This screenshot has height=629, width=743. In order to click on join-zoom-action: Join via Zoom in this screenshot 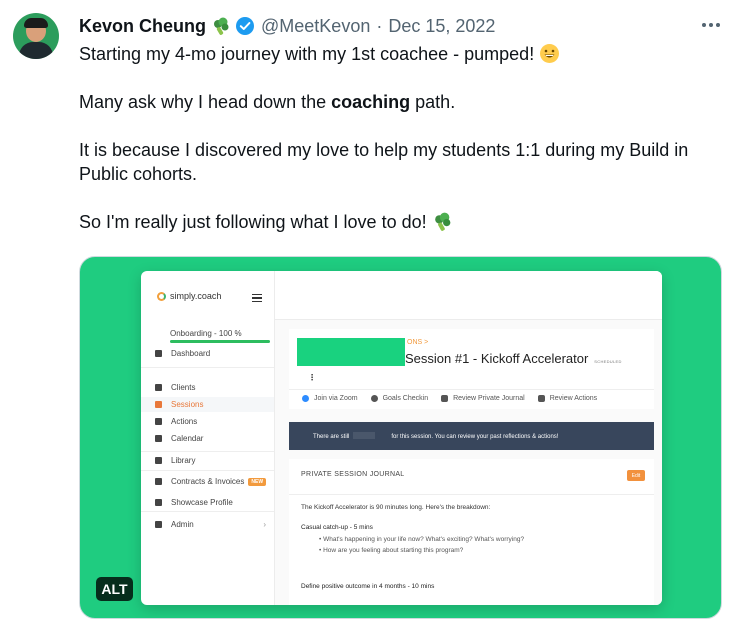, I will do `click(330, 398)`.